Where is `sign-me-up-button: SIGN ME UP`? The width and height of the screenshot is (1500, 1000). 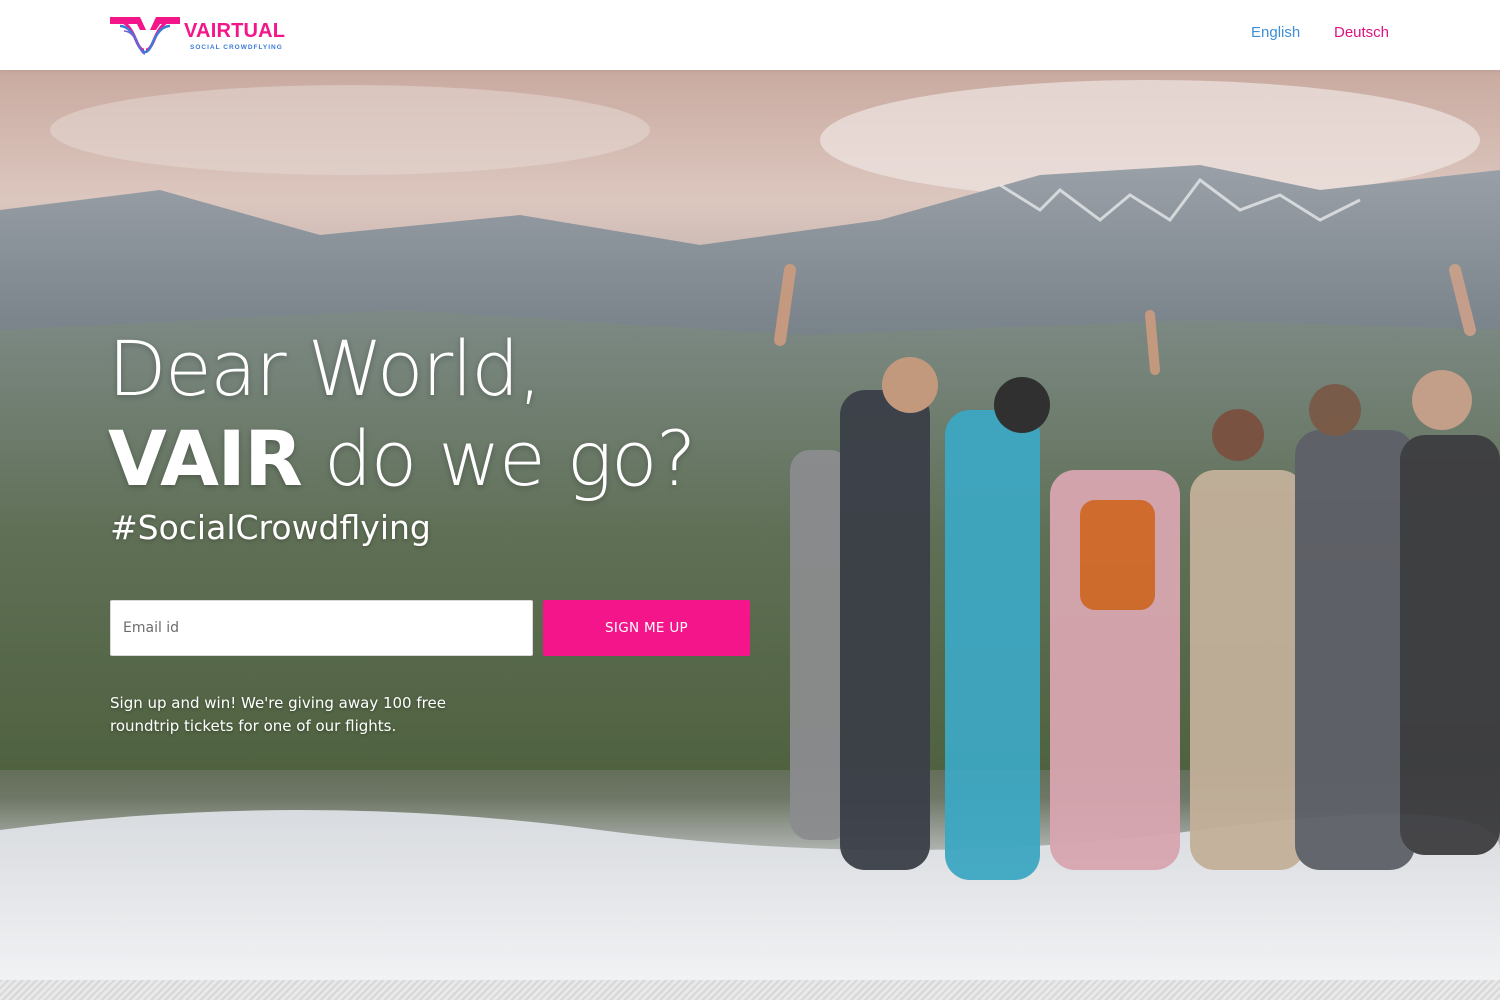
sign-me-up-button: SIGN ME UP is located at coordinates (646, 628).